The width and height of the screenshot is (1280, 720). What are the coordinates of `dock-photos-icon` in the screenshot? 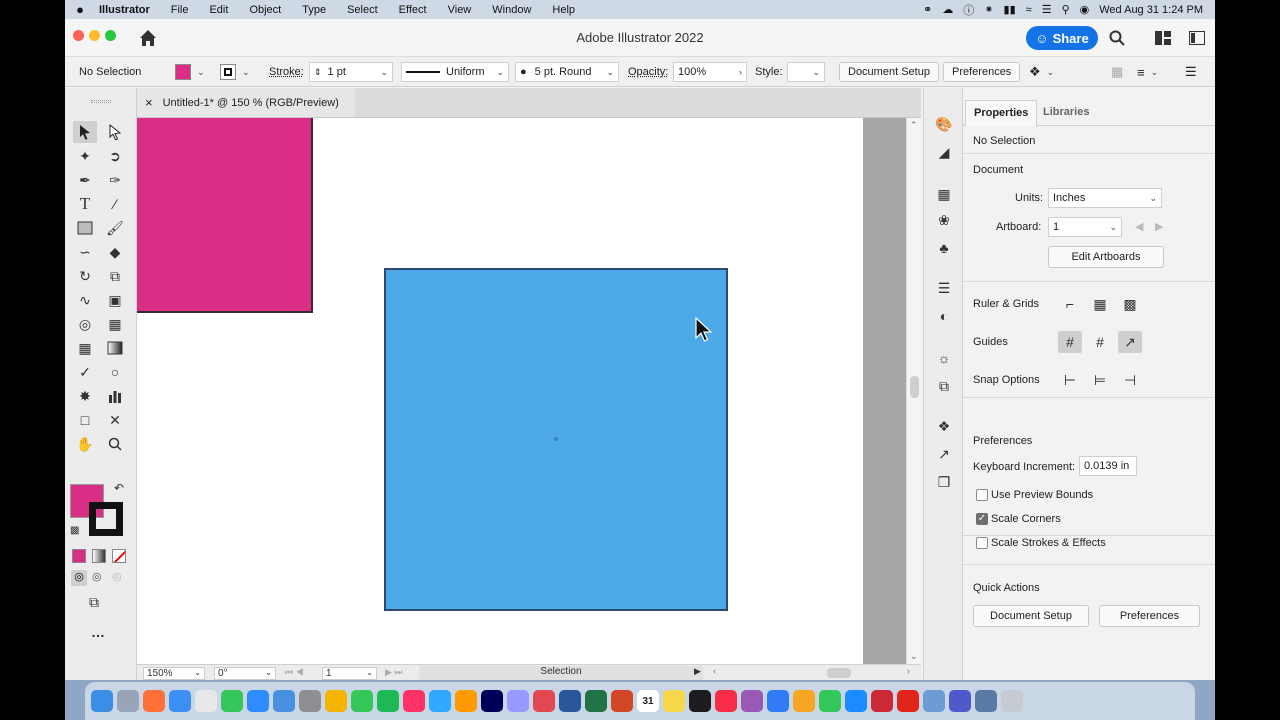 It's located at (336, 701).